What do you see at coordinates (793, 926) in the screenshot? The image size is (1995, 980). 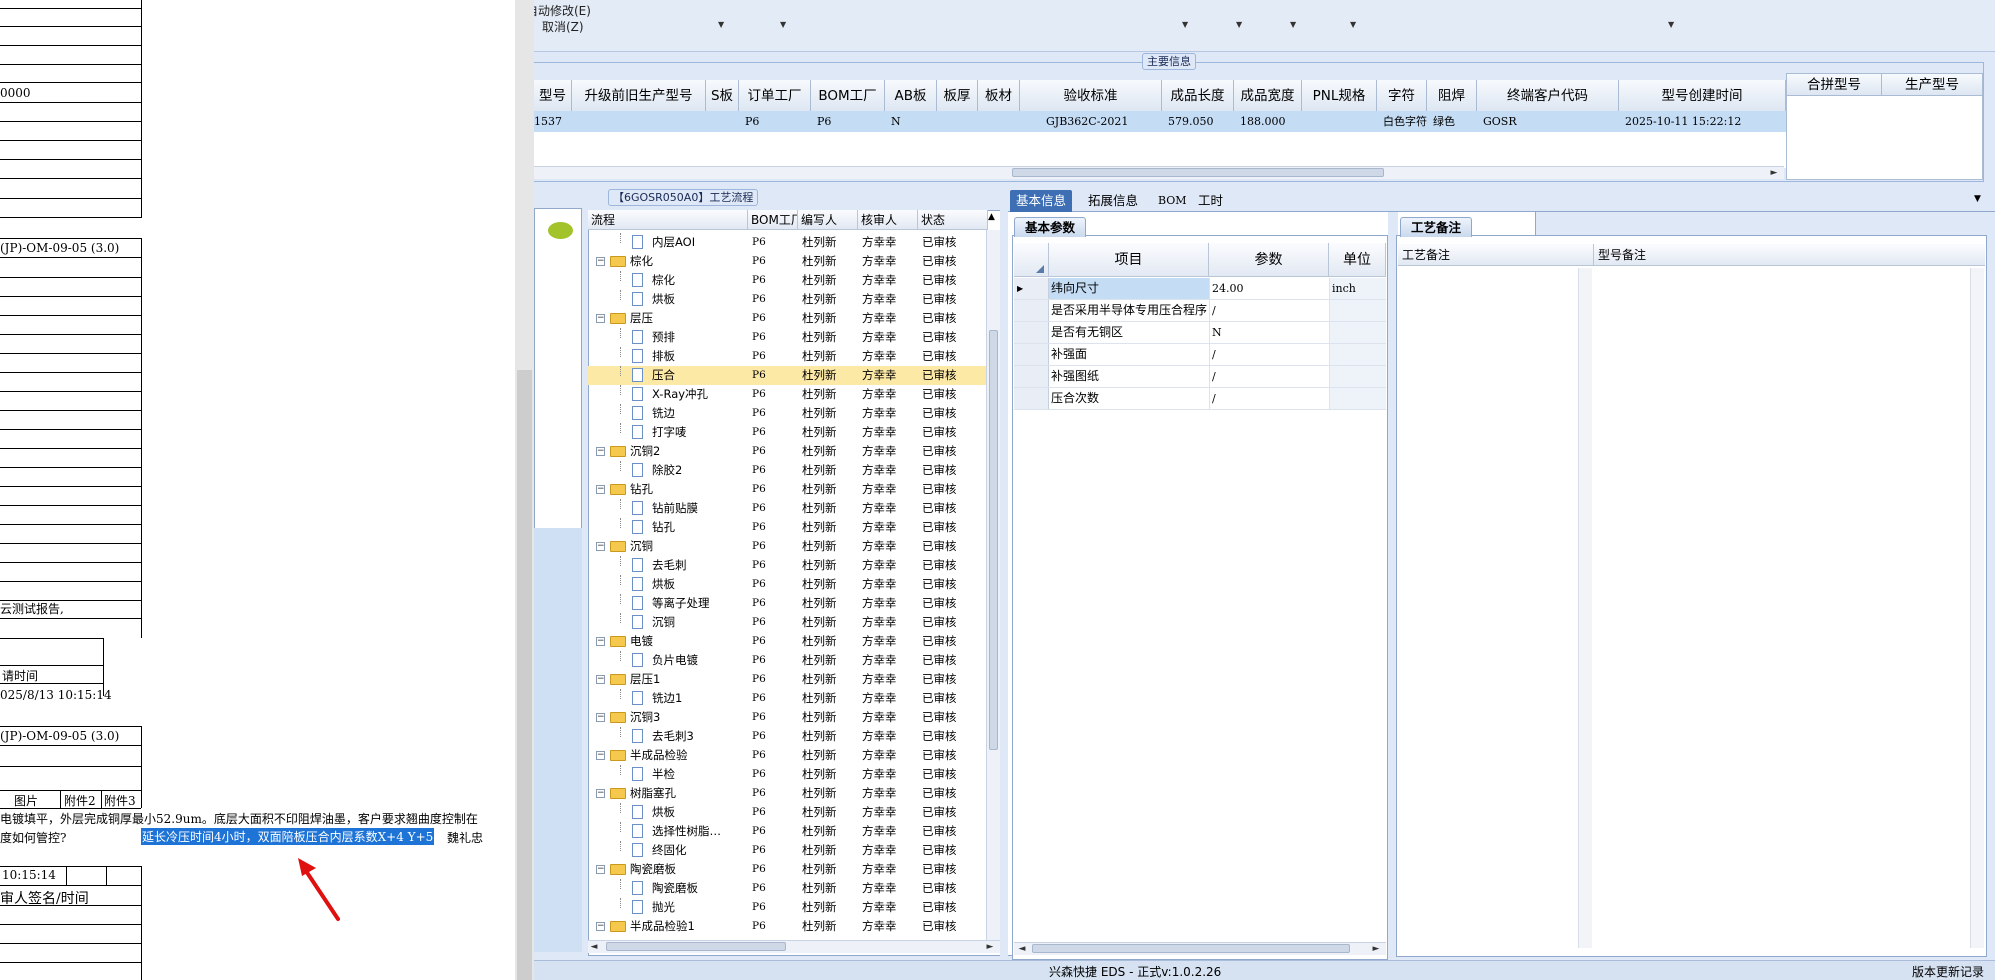 I see `tree-row: − 半成品检验1 P6 杜列新 方幸幸 已审核` at bounding box center [793, 926].